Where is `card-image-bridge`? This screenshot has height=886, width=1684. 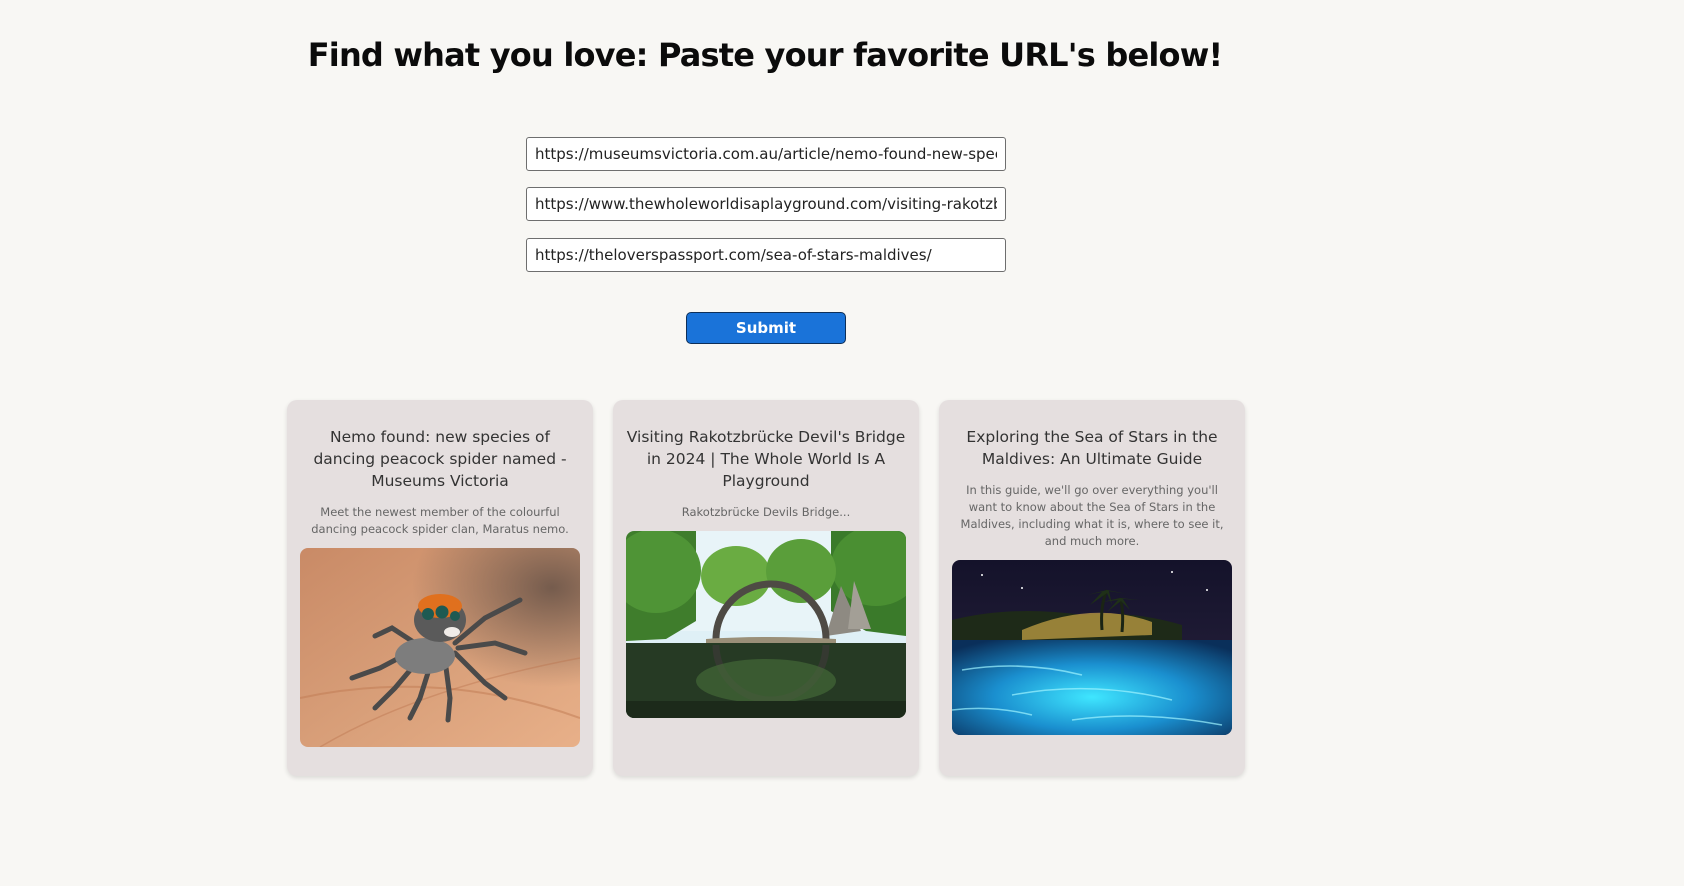
card-image-bridge is located at coordinates (766, 624).